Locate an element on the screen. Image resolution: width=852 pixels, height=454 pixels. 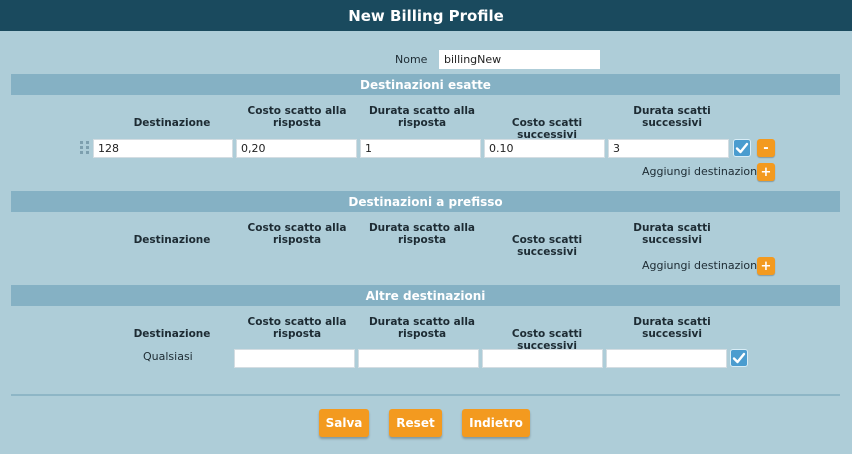
other-destination-label: Qualsiasi is located at coordinates (168, 356).